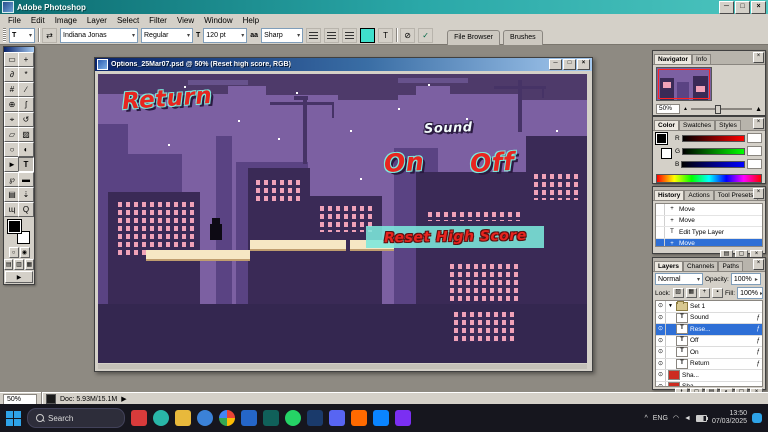 The height and width of the screenshot is (432, 768). I want to click on minimize-button: ─, so click(726, 7).